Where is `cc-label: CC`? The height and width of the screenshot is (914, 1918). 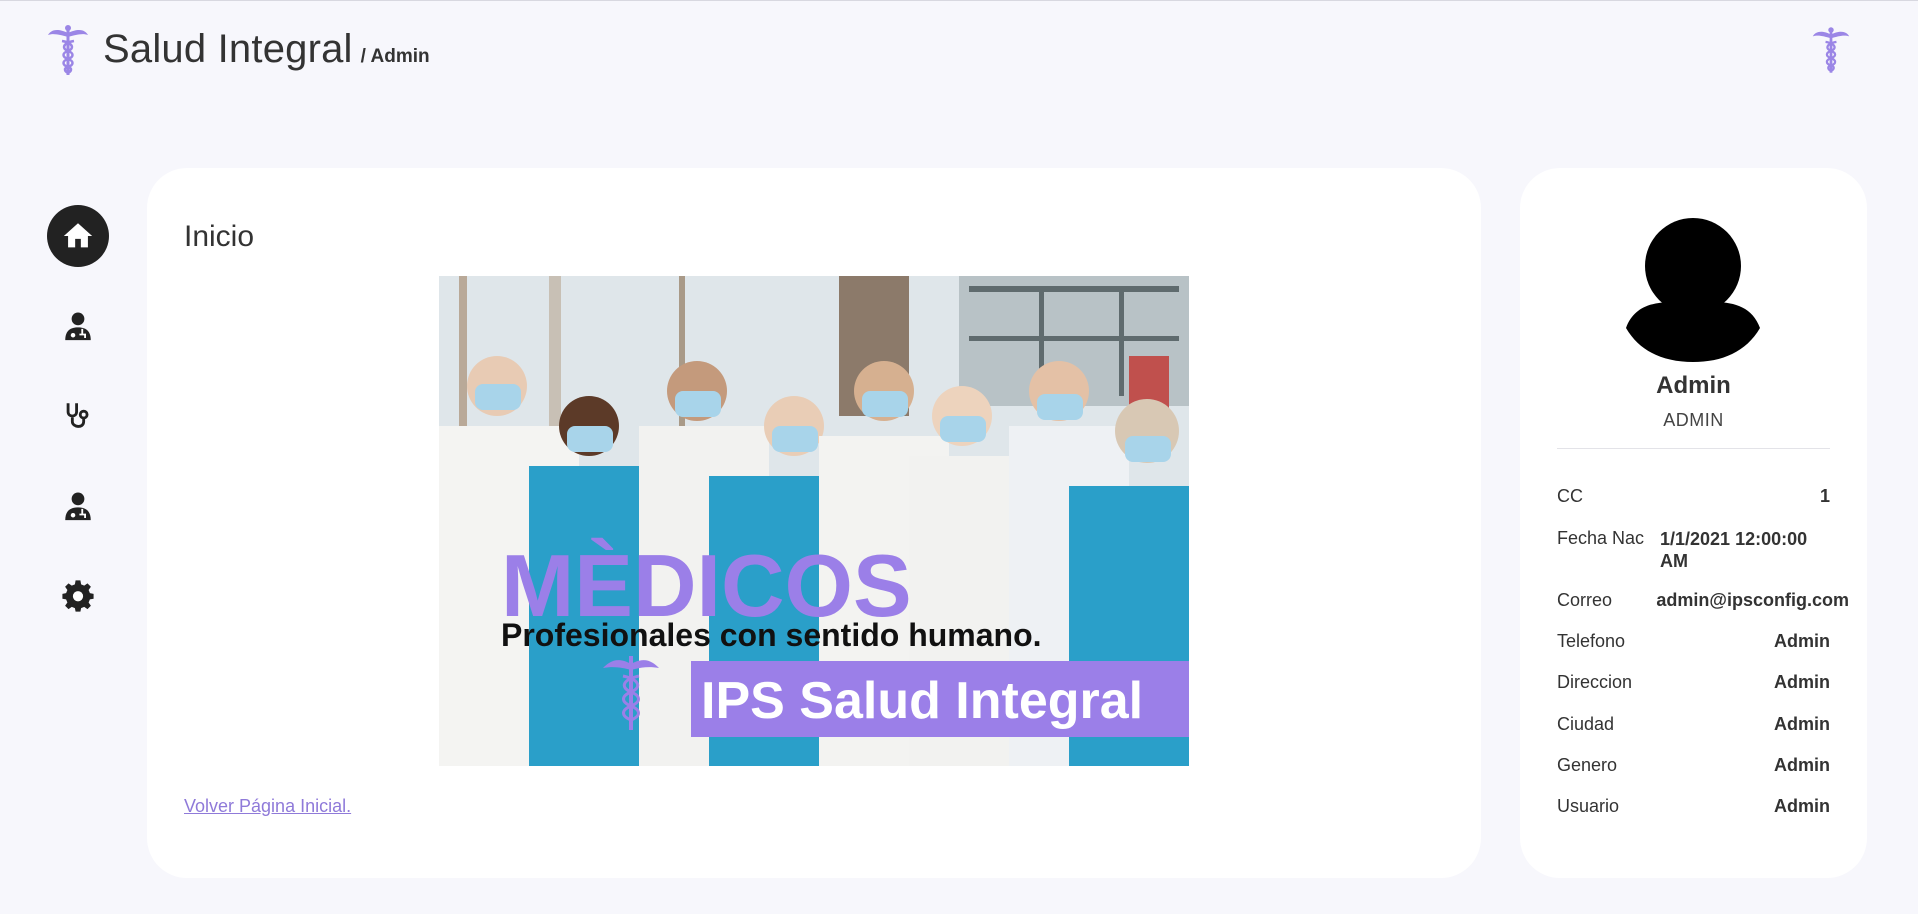 cc-label: CC is located at coordinates (1570, 496).